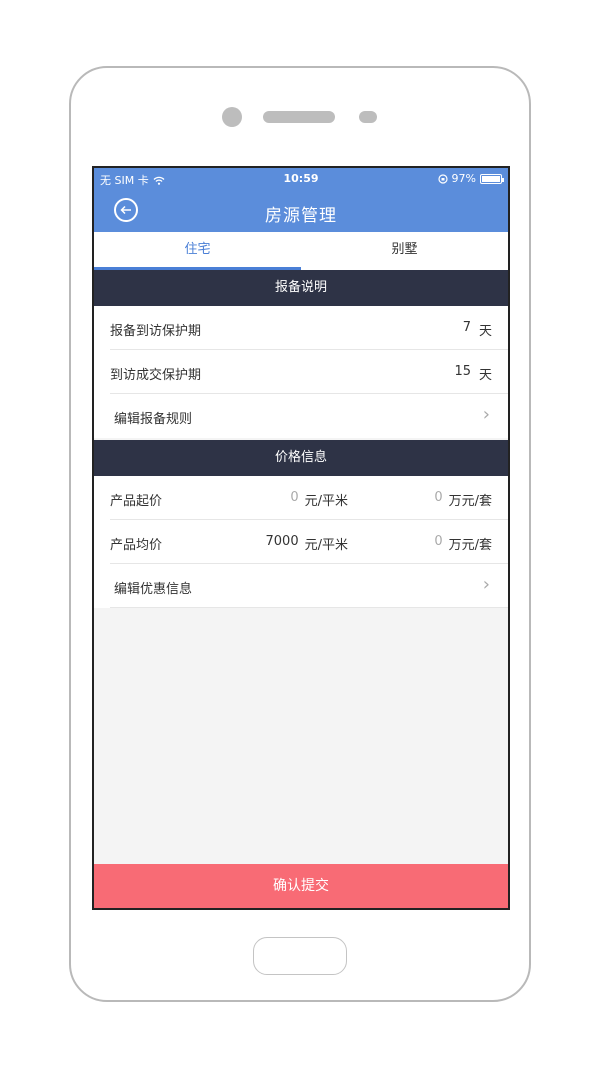 This screenshot has height=1067, width=600. What do you see at coordinates (301, 216) in the screenshot?
I see `page-title: 房源管理` at bounding box center [301, 216].